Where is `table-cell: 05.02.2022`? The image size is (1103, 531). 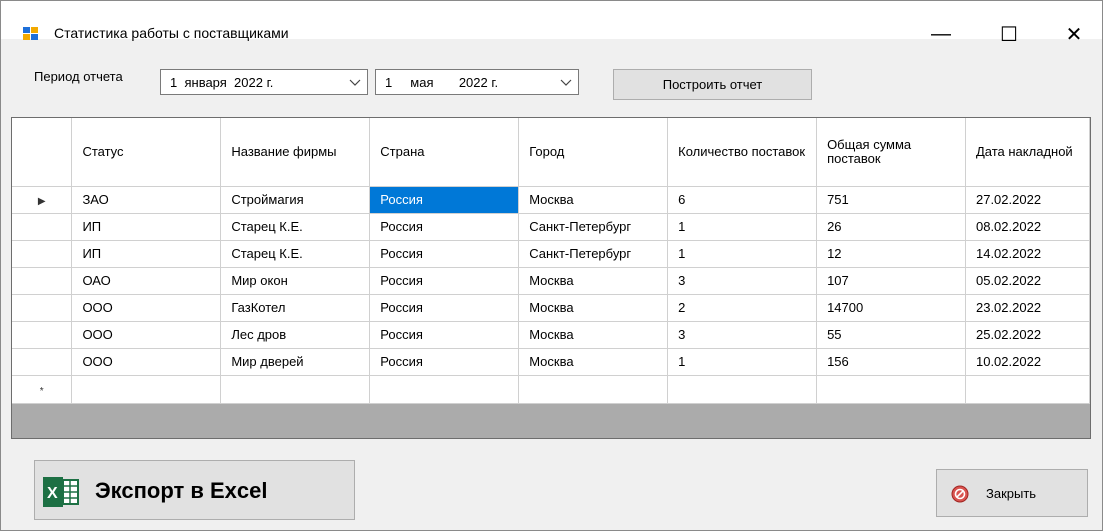
table-cell: 05.02.2022 is located at coordinates (1027, 281).